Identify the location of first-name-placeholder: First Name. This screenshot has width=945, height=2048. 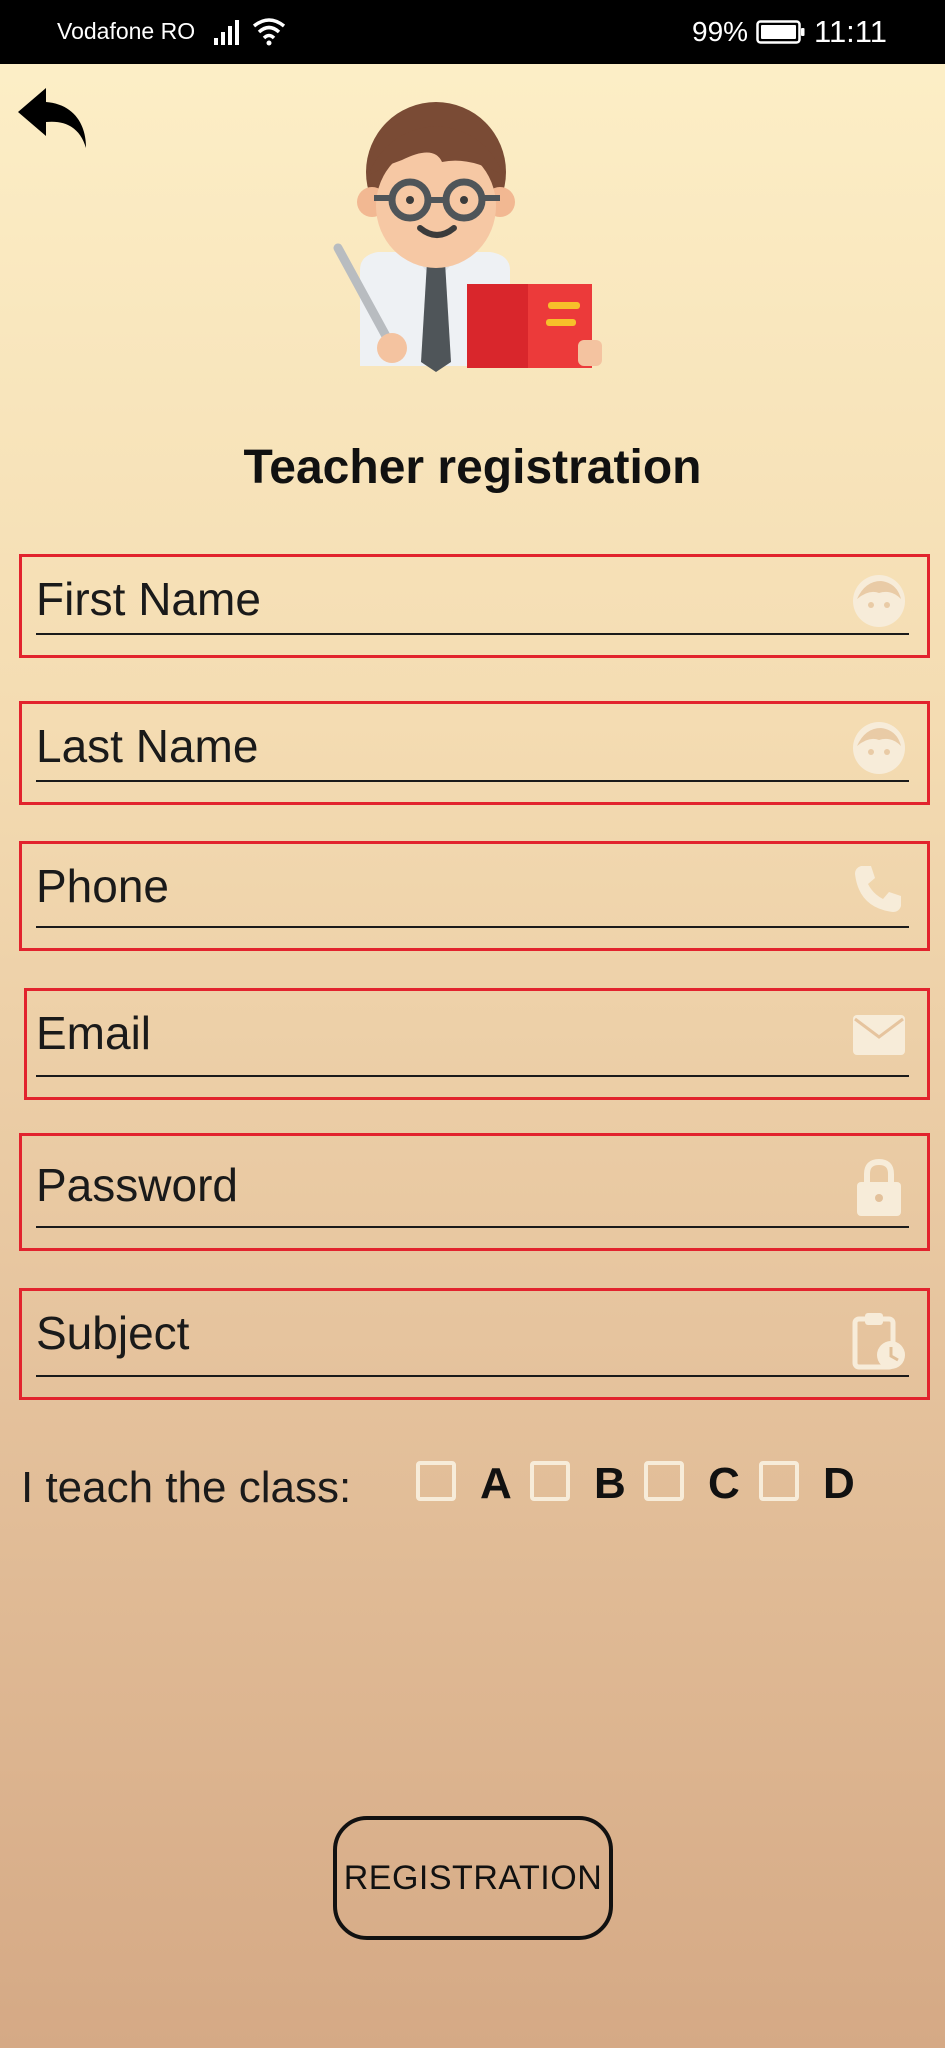
(148, 599).